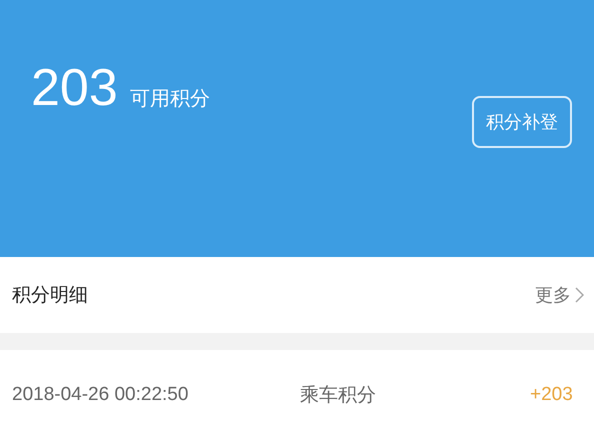 This screenshot has height=440, width=594. What do you see at coordinates (579, 295) in the screenshot?
I see `chevron-right-icon` at bounding box center [579, 295].